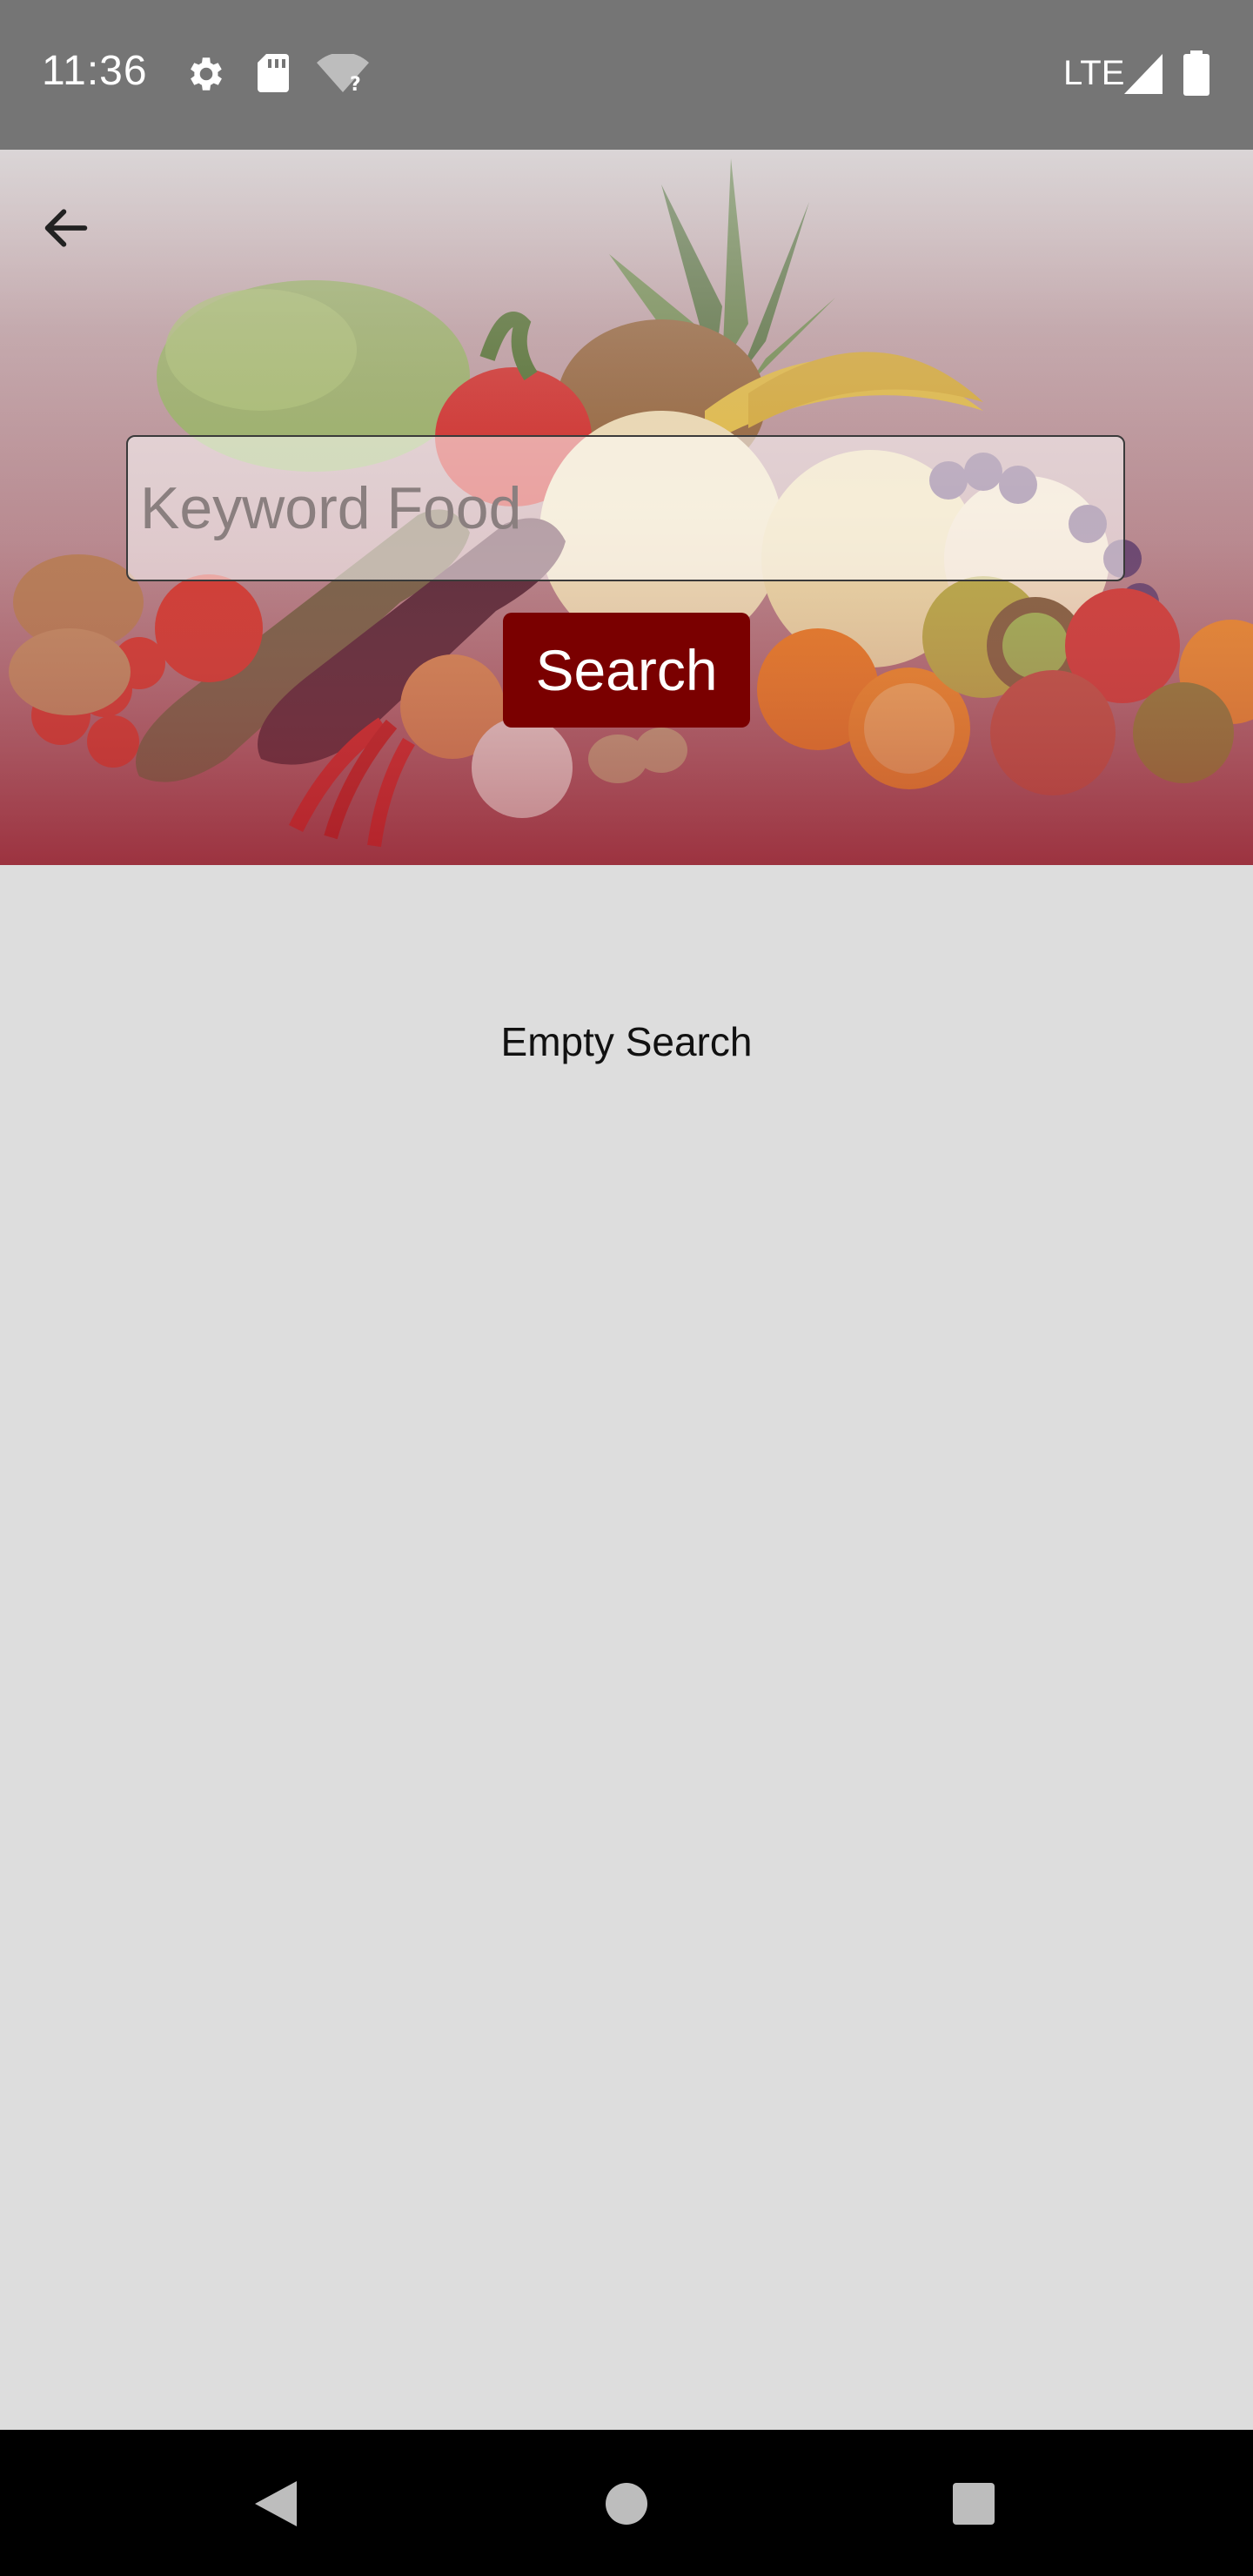 This screenshot has height=2576, width=1253. I want to click on arrow-left-icon, so click(66, 228).